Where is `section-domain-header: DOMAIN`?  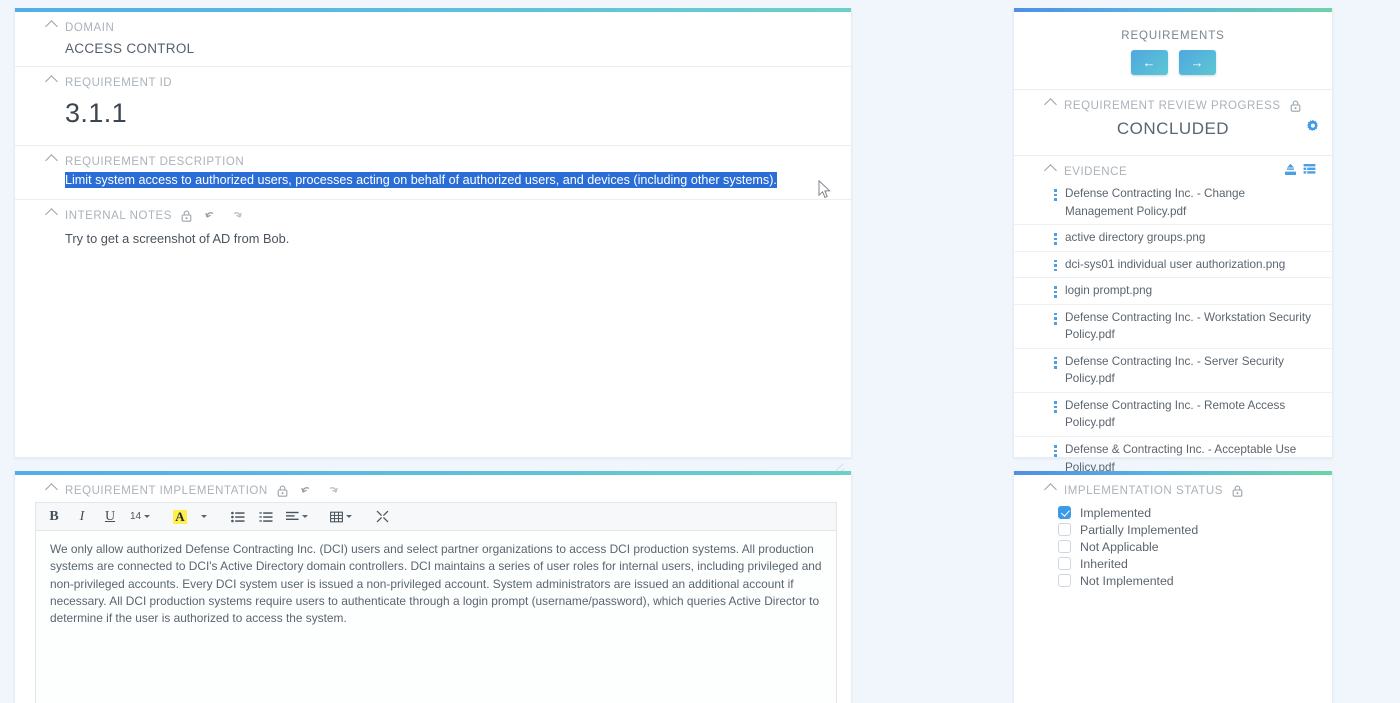 section-domain-header: DOMAIN is located at coordinates (433, 27).